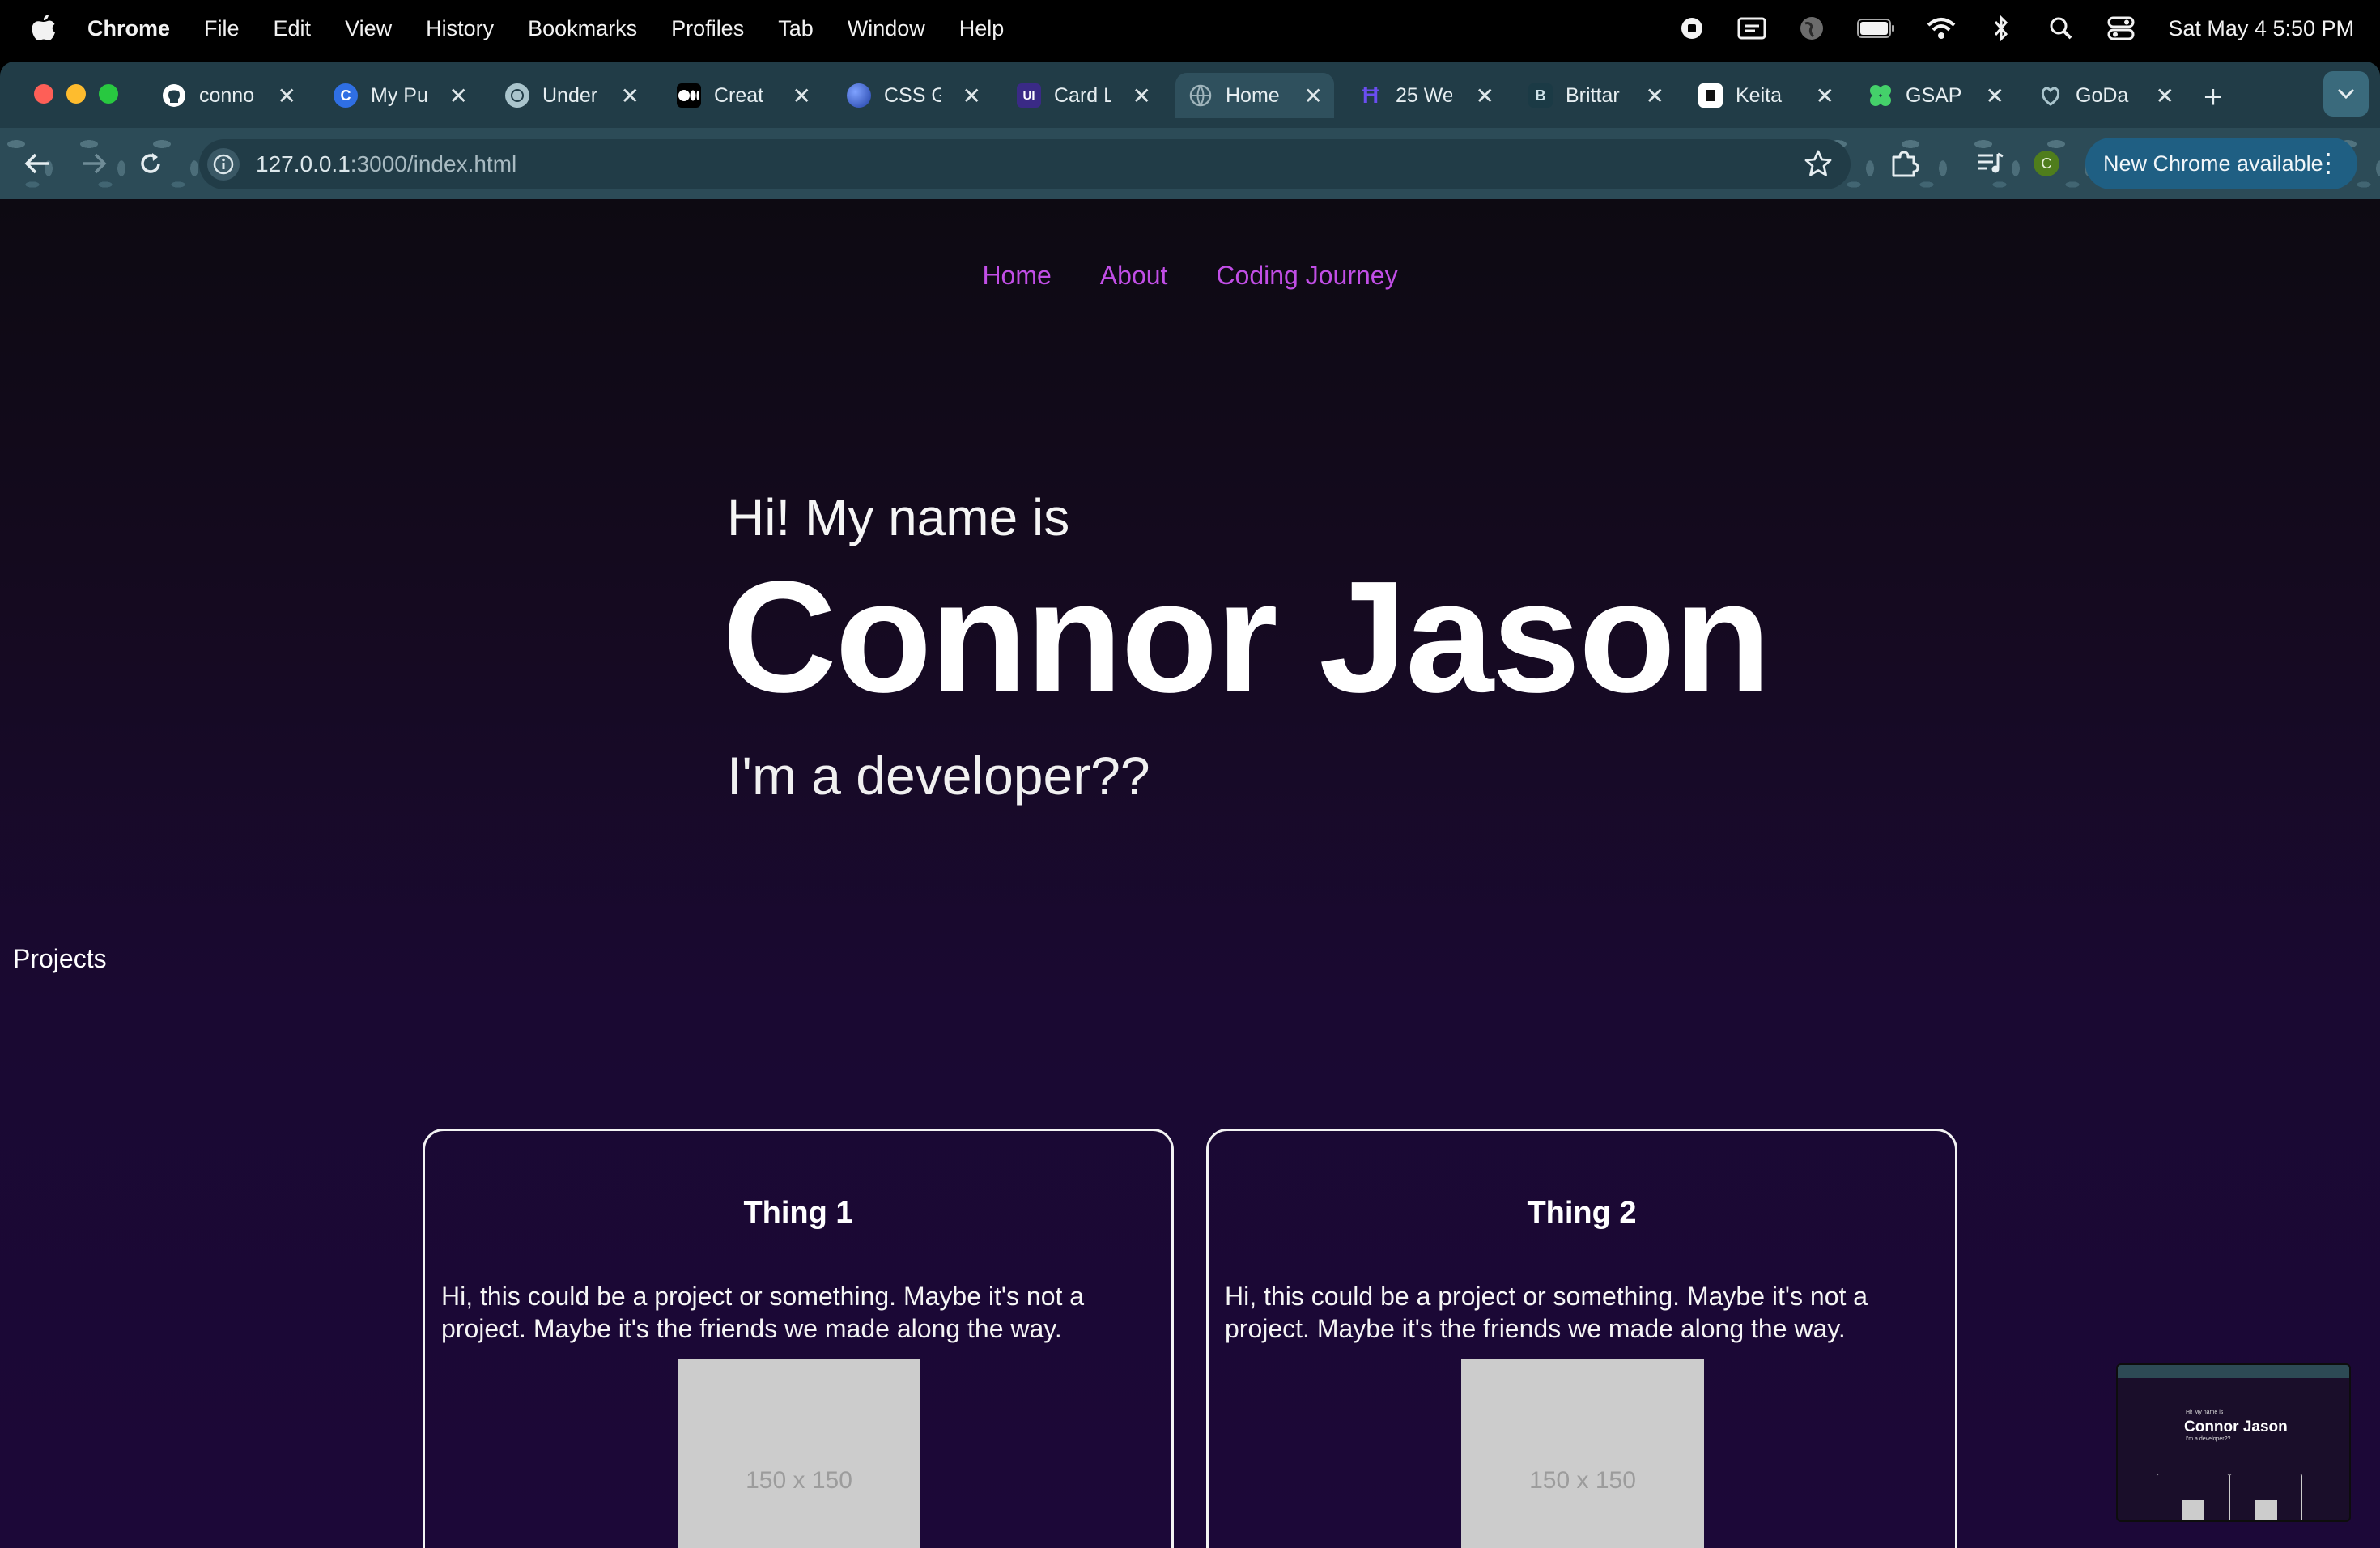 The height and width of the screenshot is (1548, 2380). Describe the element at coordinates (174, 96) in the screenshot. I see `github-icon` at that location.